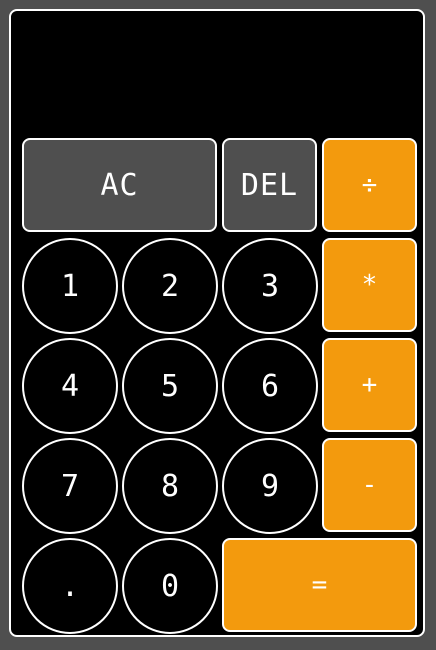  What do you see at coordinates (270, 486) in the screenshot?
I see `digit-9-button: 9` at bounding box center [270, 486].